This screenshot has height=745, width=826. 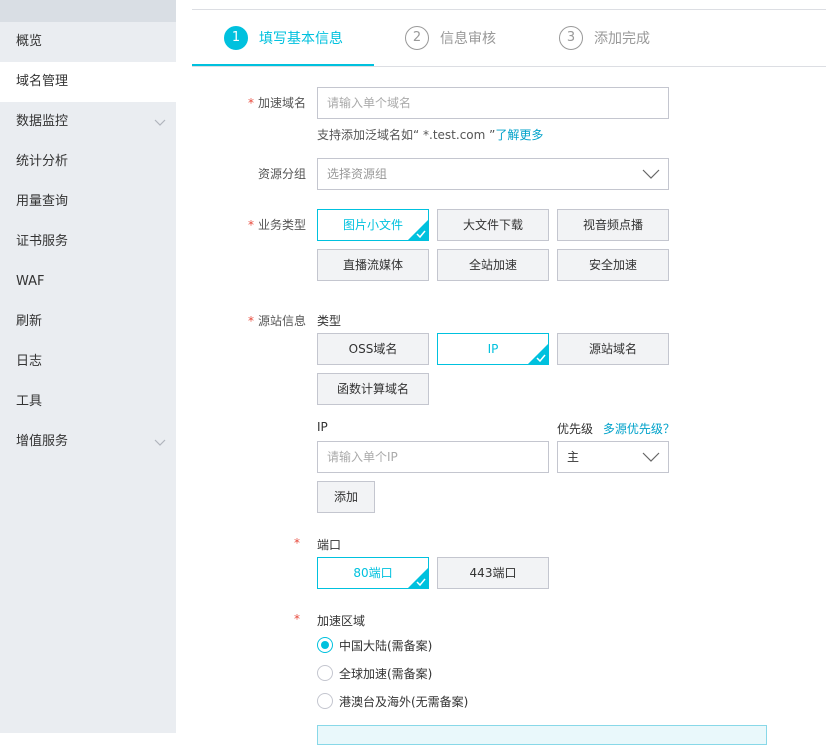 I want to click on ip-input: 请输入单个IP, so click(x=433, y=457).